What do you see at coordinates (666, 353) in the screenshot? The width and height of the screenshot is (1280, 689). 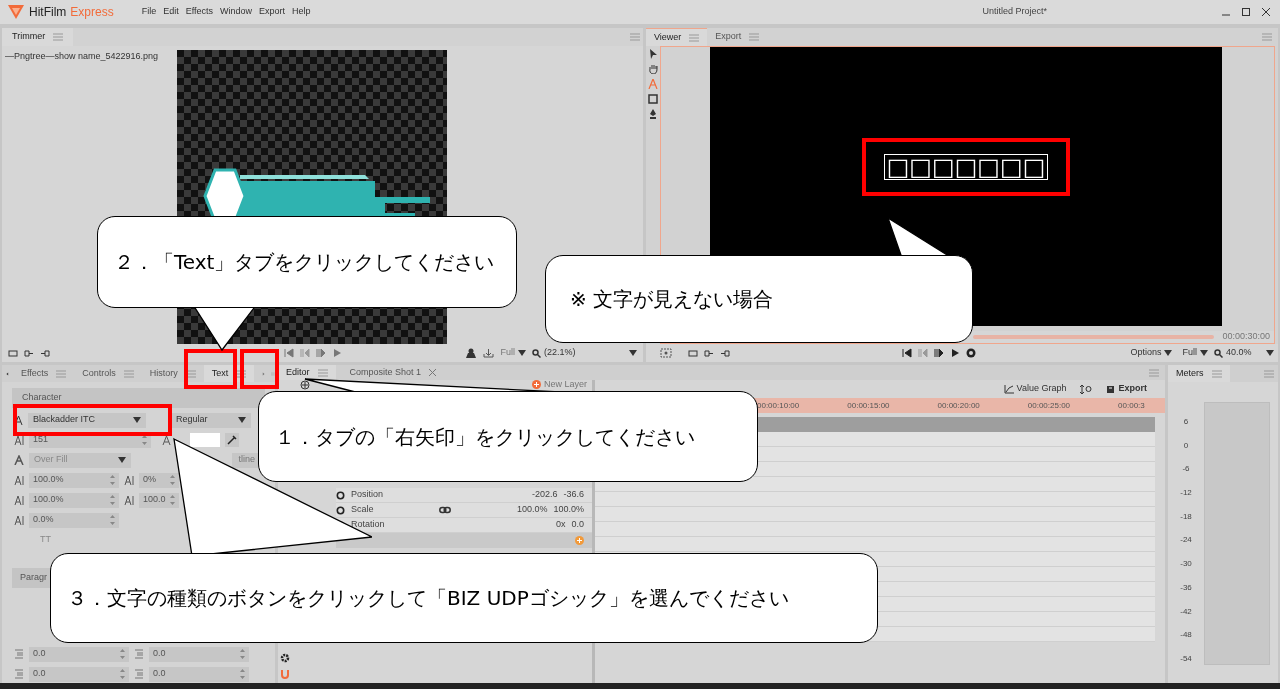 I see `snapshot-icon` at bounding box center [666, 353].